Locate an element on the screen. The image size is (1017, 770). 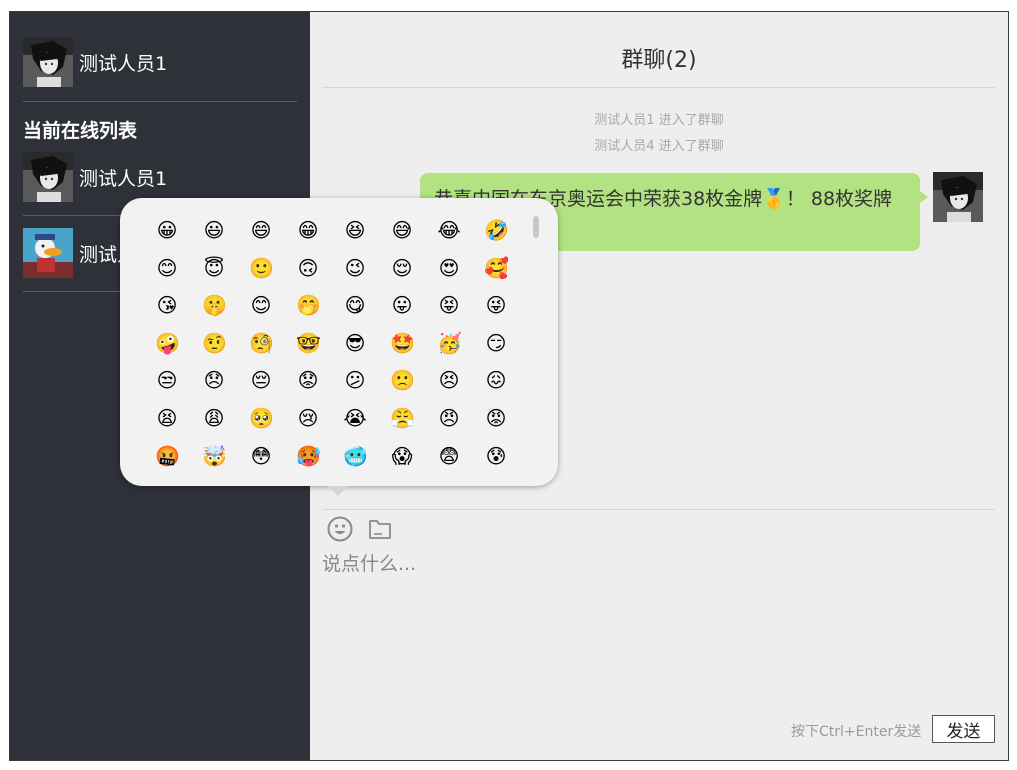
online-user-item: 测试人员1 is located at coordinates (95, 177).